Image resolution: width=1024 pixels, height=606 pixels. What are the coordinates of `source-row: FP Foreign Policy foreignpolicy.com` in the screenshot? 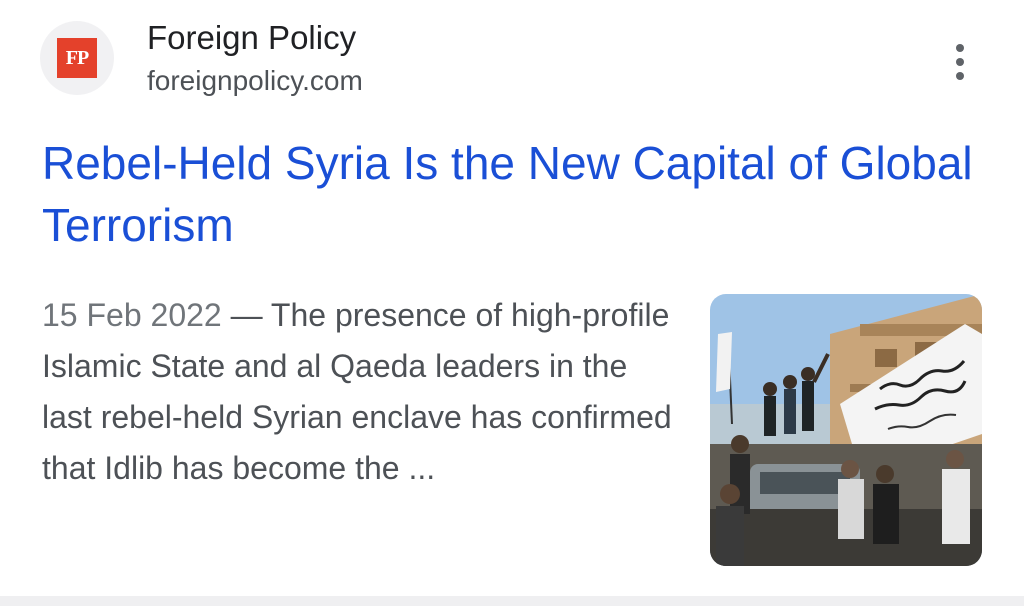 It's located at (512, 58).